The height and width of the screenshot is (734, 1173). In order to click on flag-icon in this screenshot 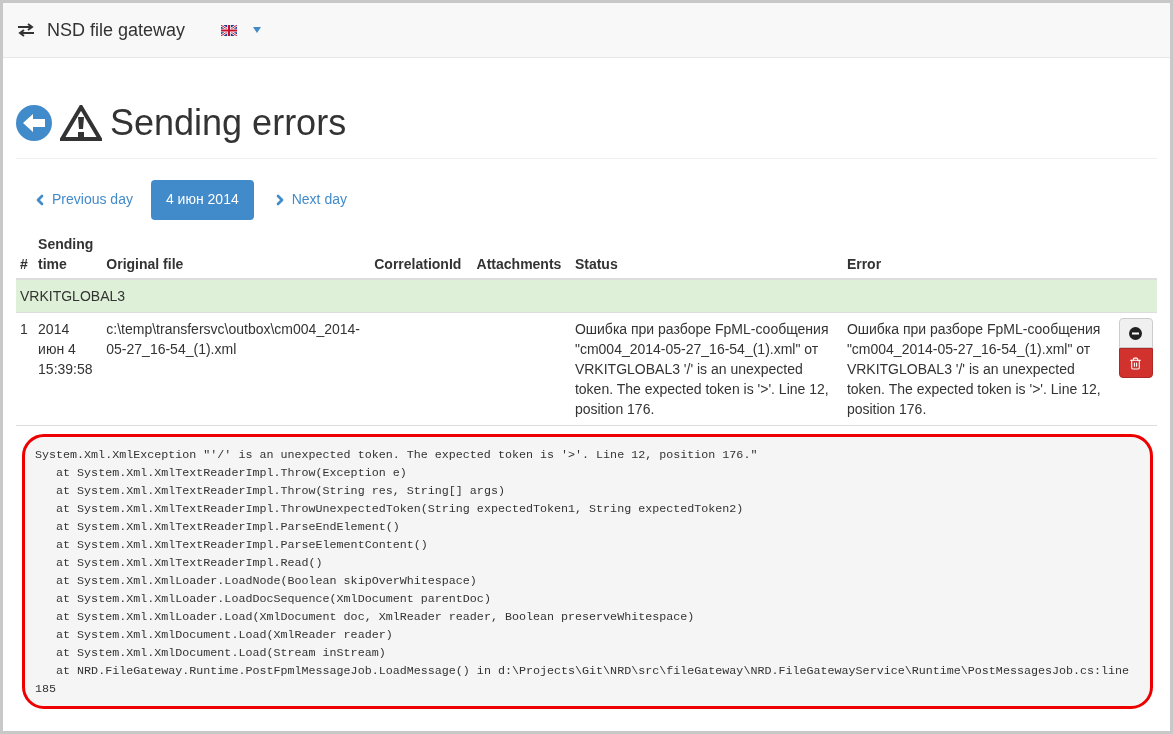, I will do `click(229, 30)`.